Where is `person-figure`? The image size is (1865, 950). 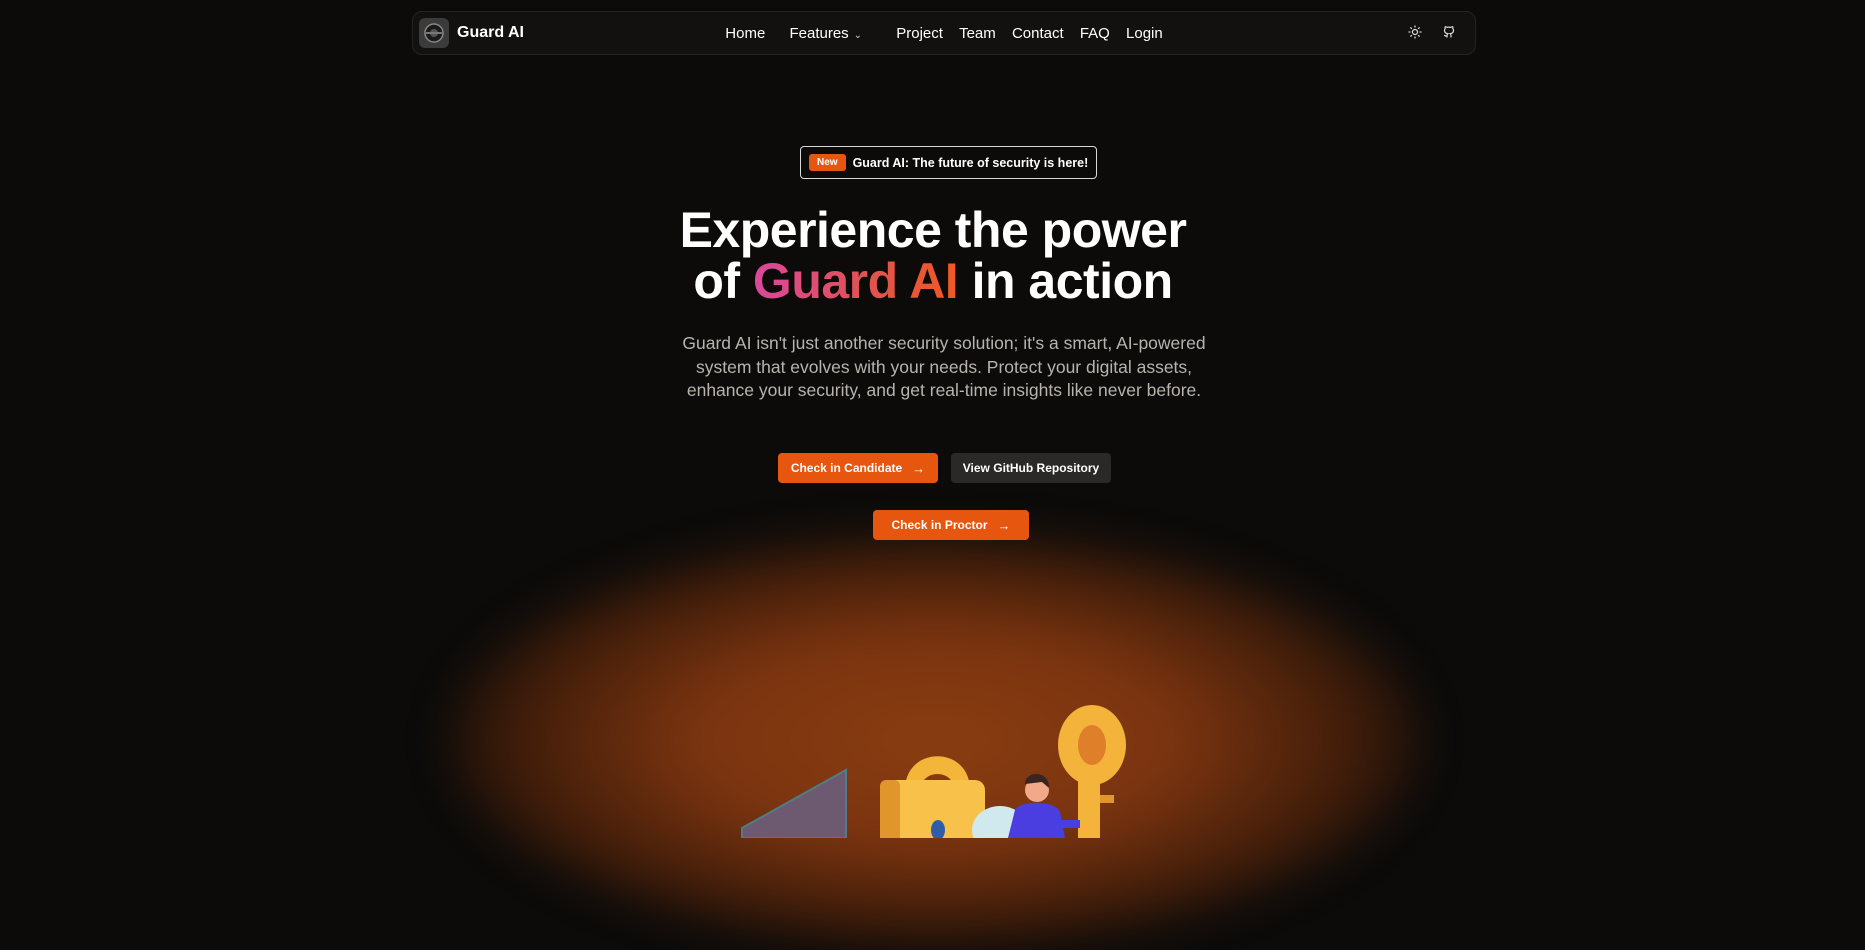
person-figure is located at coordinates (1044, 805).